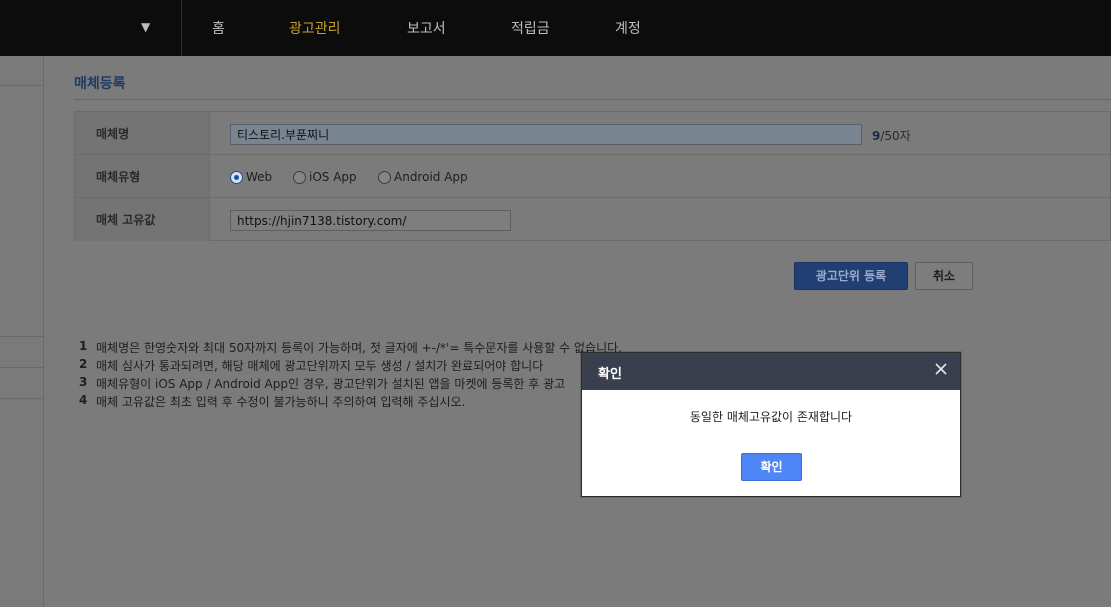 The height and width of the screenshot is (607, 1111). I want to click on notice-text: 매체 고유값은 최초 입력 후 수정이 불가능하니 주의하여 입력해 주십시오., so click(281, 402).